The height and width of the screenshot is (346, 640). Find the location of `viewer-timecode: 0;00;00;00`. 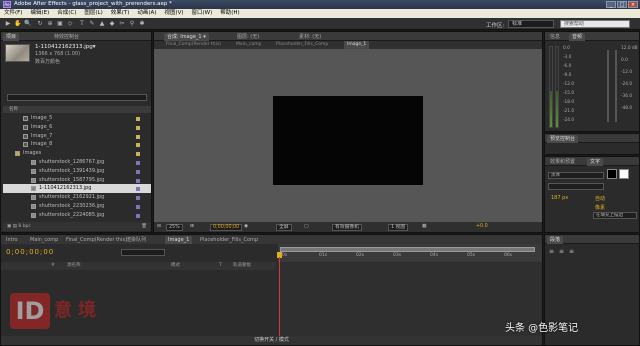

viewer-timecode: 0;00;00;00 is located at coordinates (226, 227).